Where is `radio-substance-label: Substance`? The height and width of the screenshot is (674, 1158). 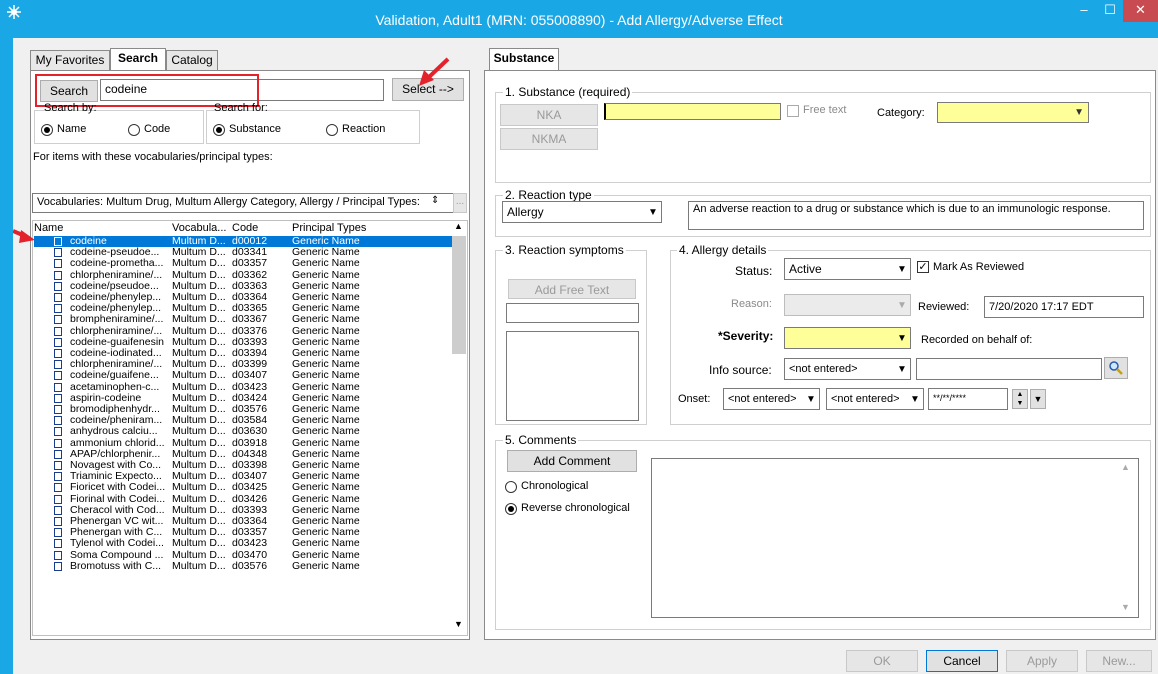
radio-substance-label: Substance is located at coordinates (255, 129).